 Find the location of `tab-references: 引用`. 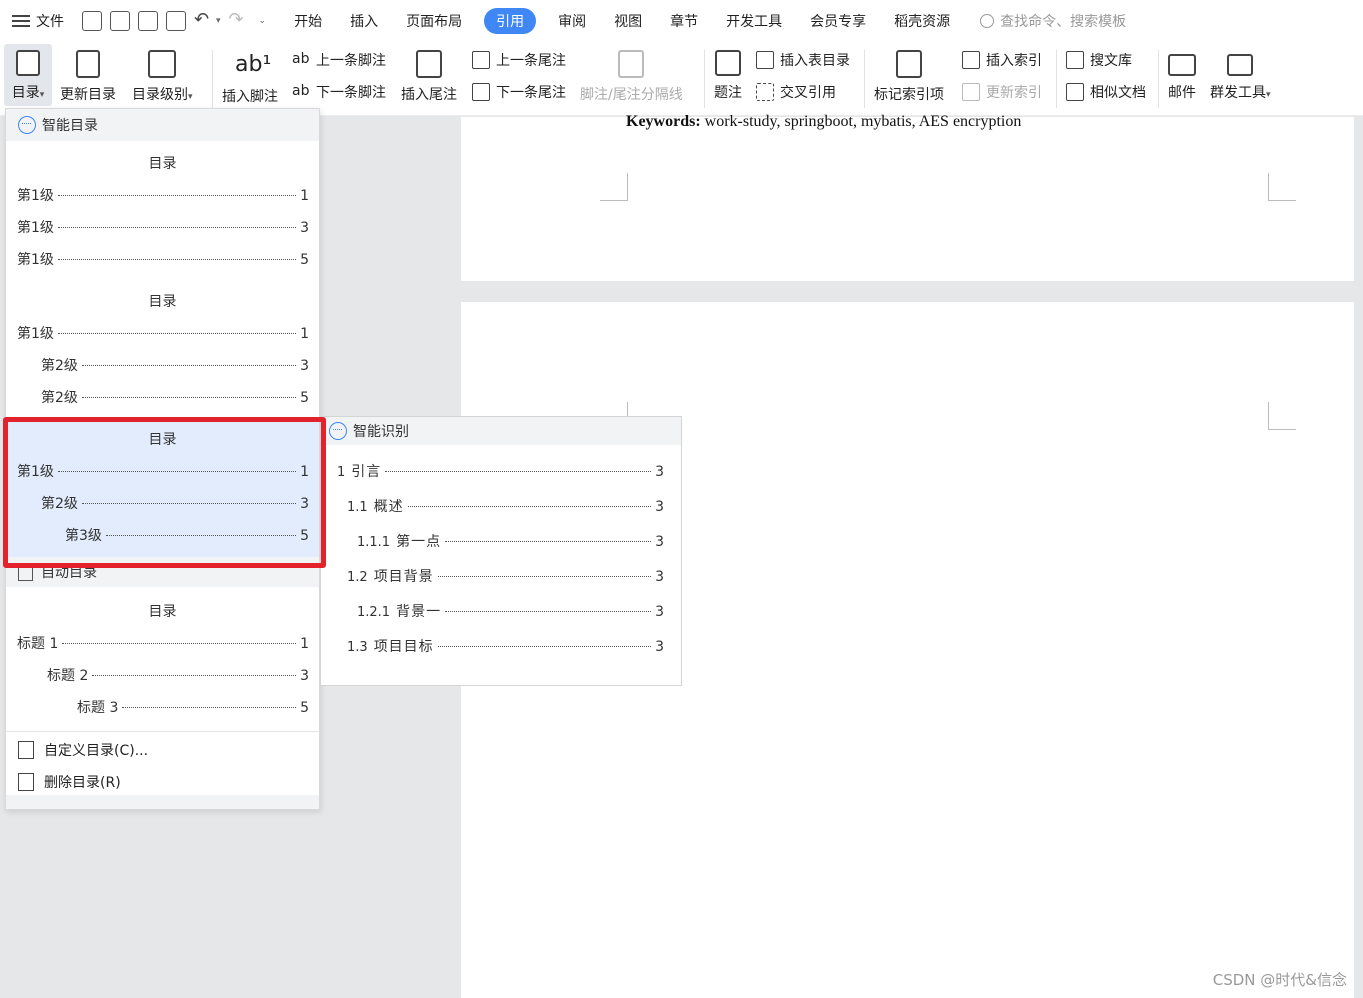

tab-references: 引用 is located at coordinates (510, 21).